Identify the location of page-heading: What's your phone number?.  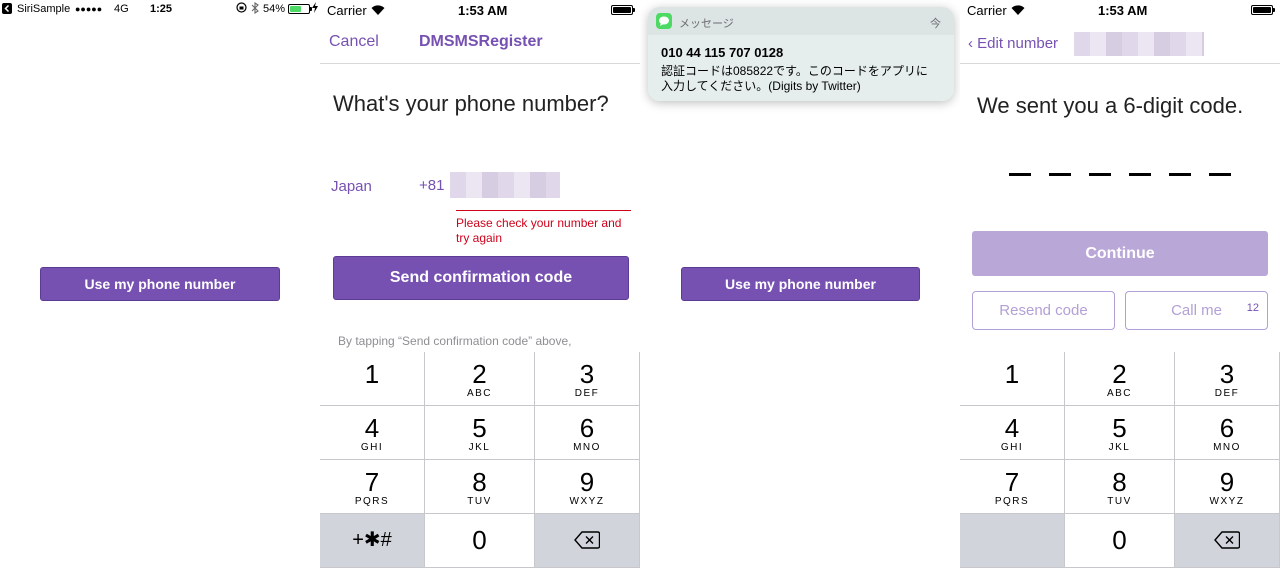
(471, 103).